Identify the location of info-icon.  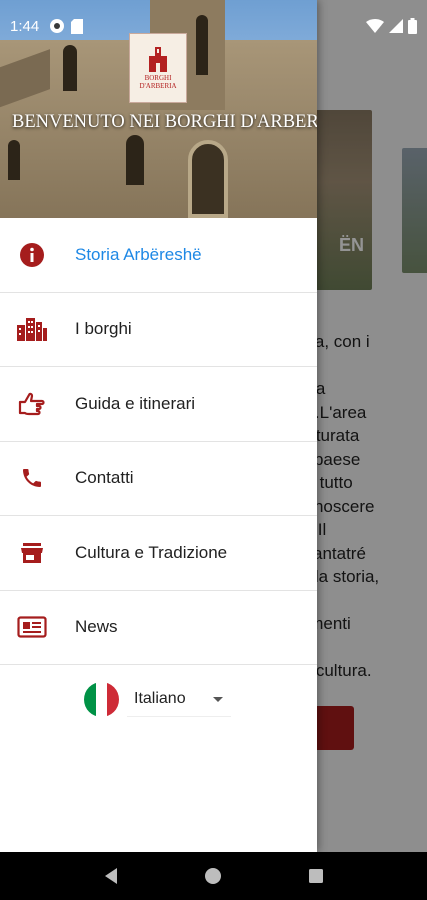
(32, 255).